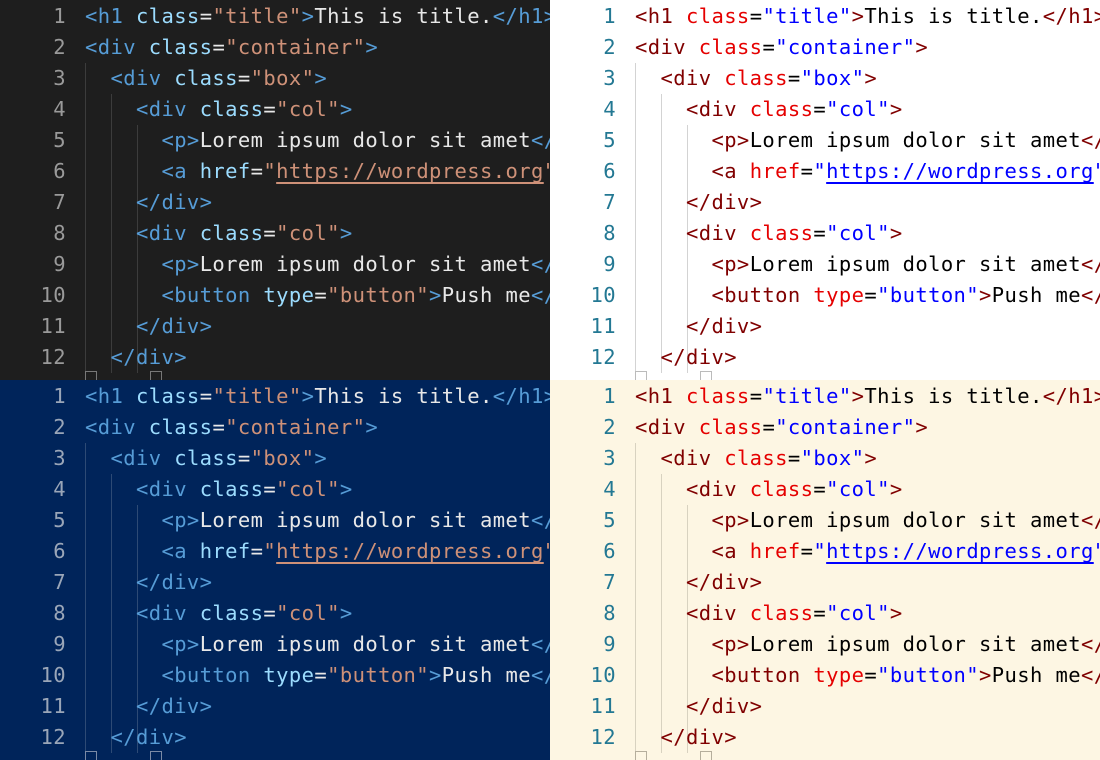 This screenshot has width=1100, height=760. Describe the element at coordinates (59, 427) in the screenshot. I see `line-number: 2` at that location.